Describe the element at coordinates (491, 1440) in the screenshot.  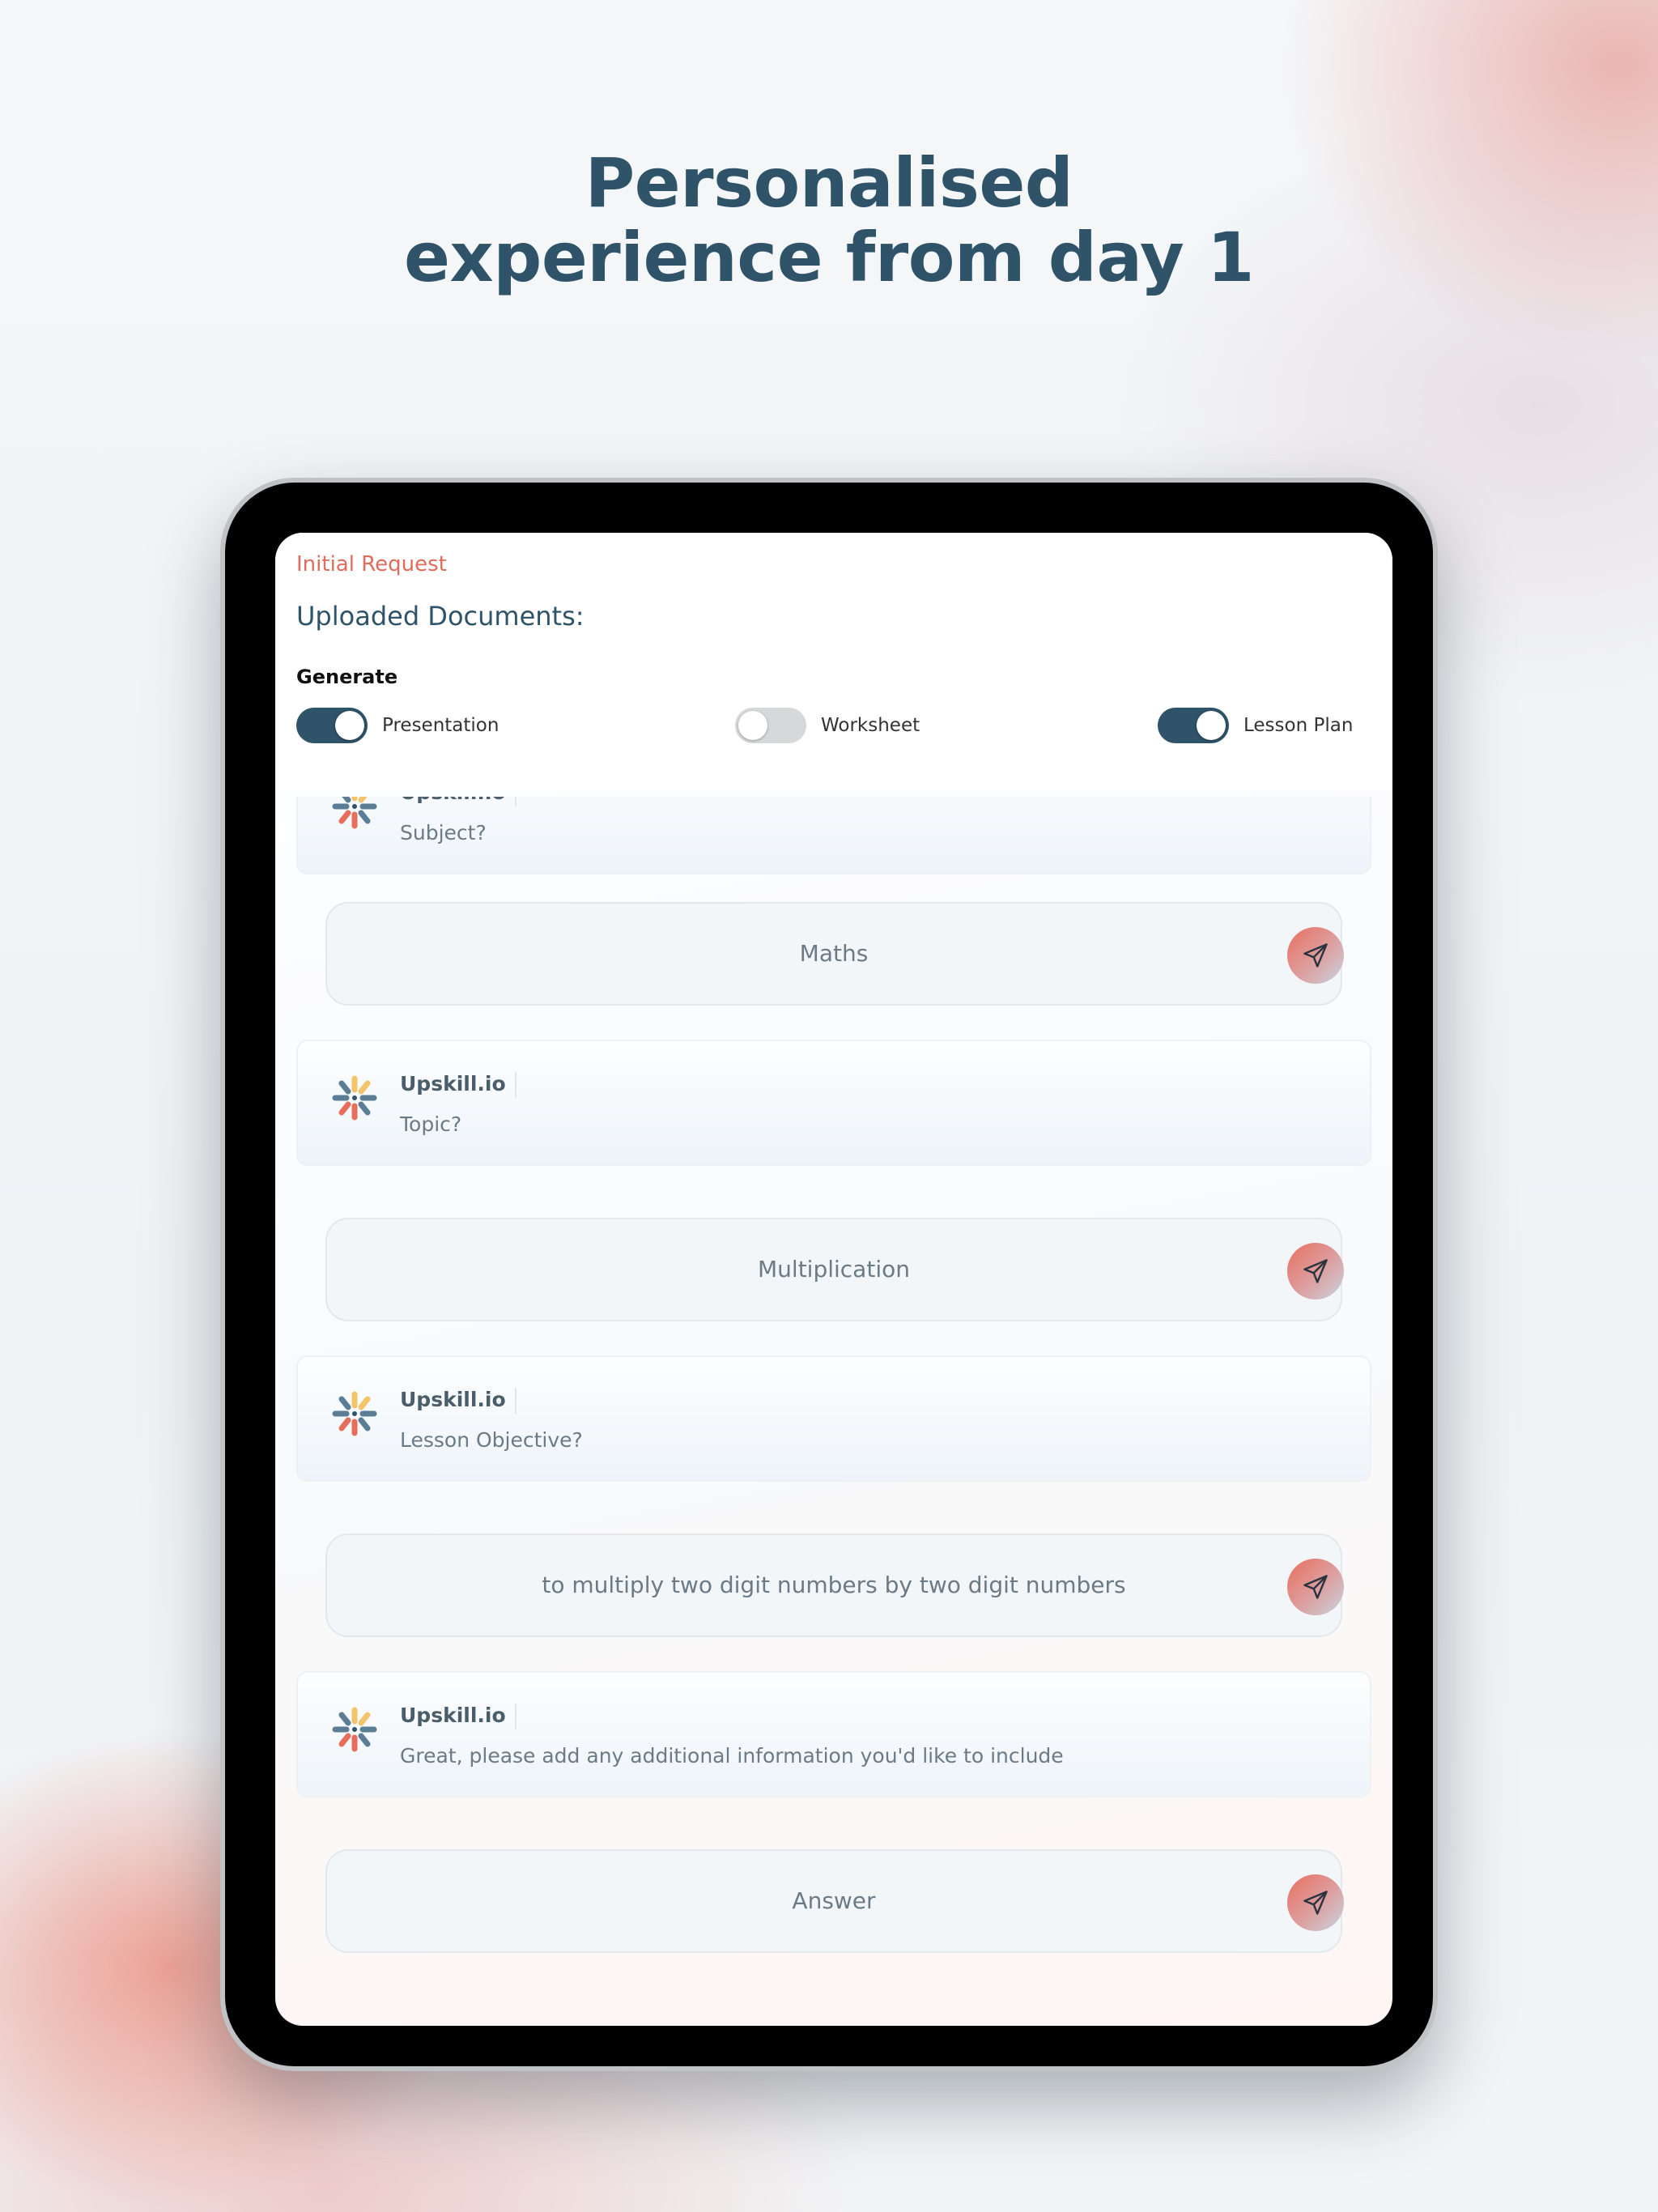
I see `bot-question: Lesson Objective?` at that location.